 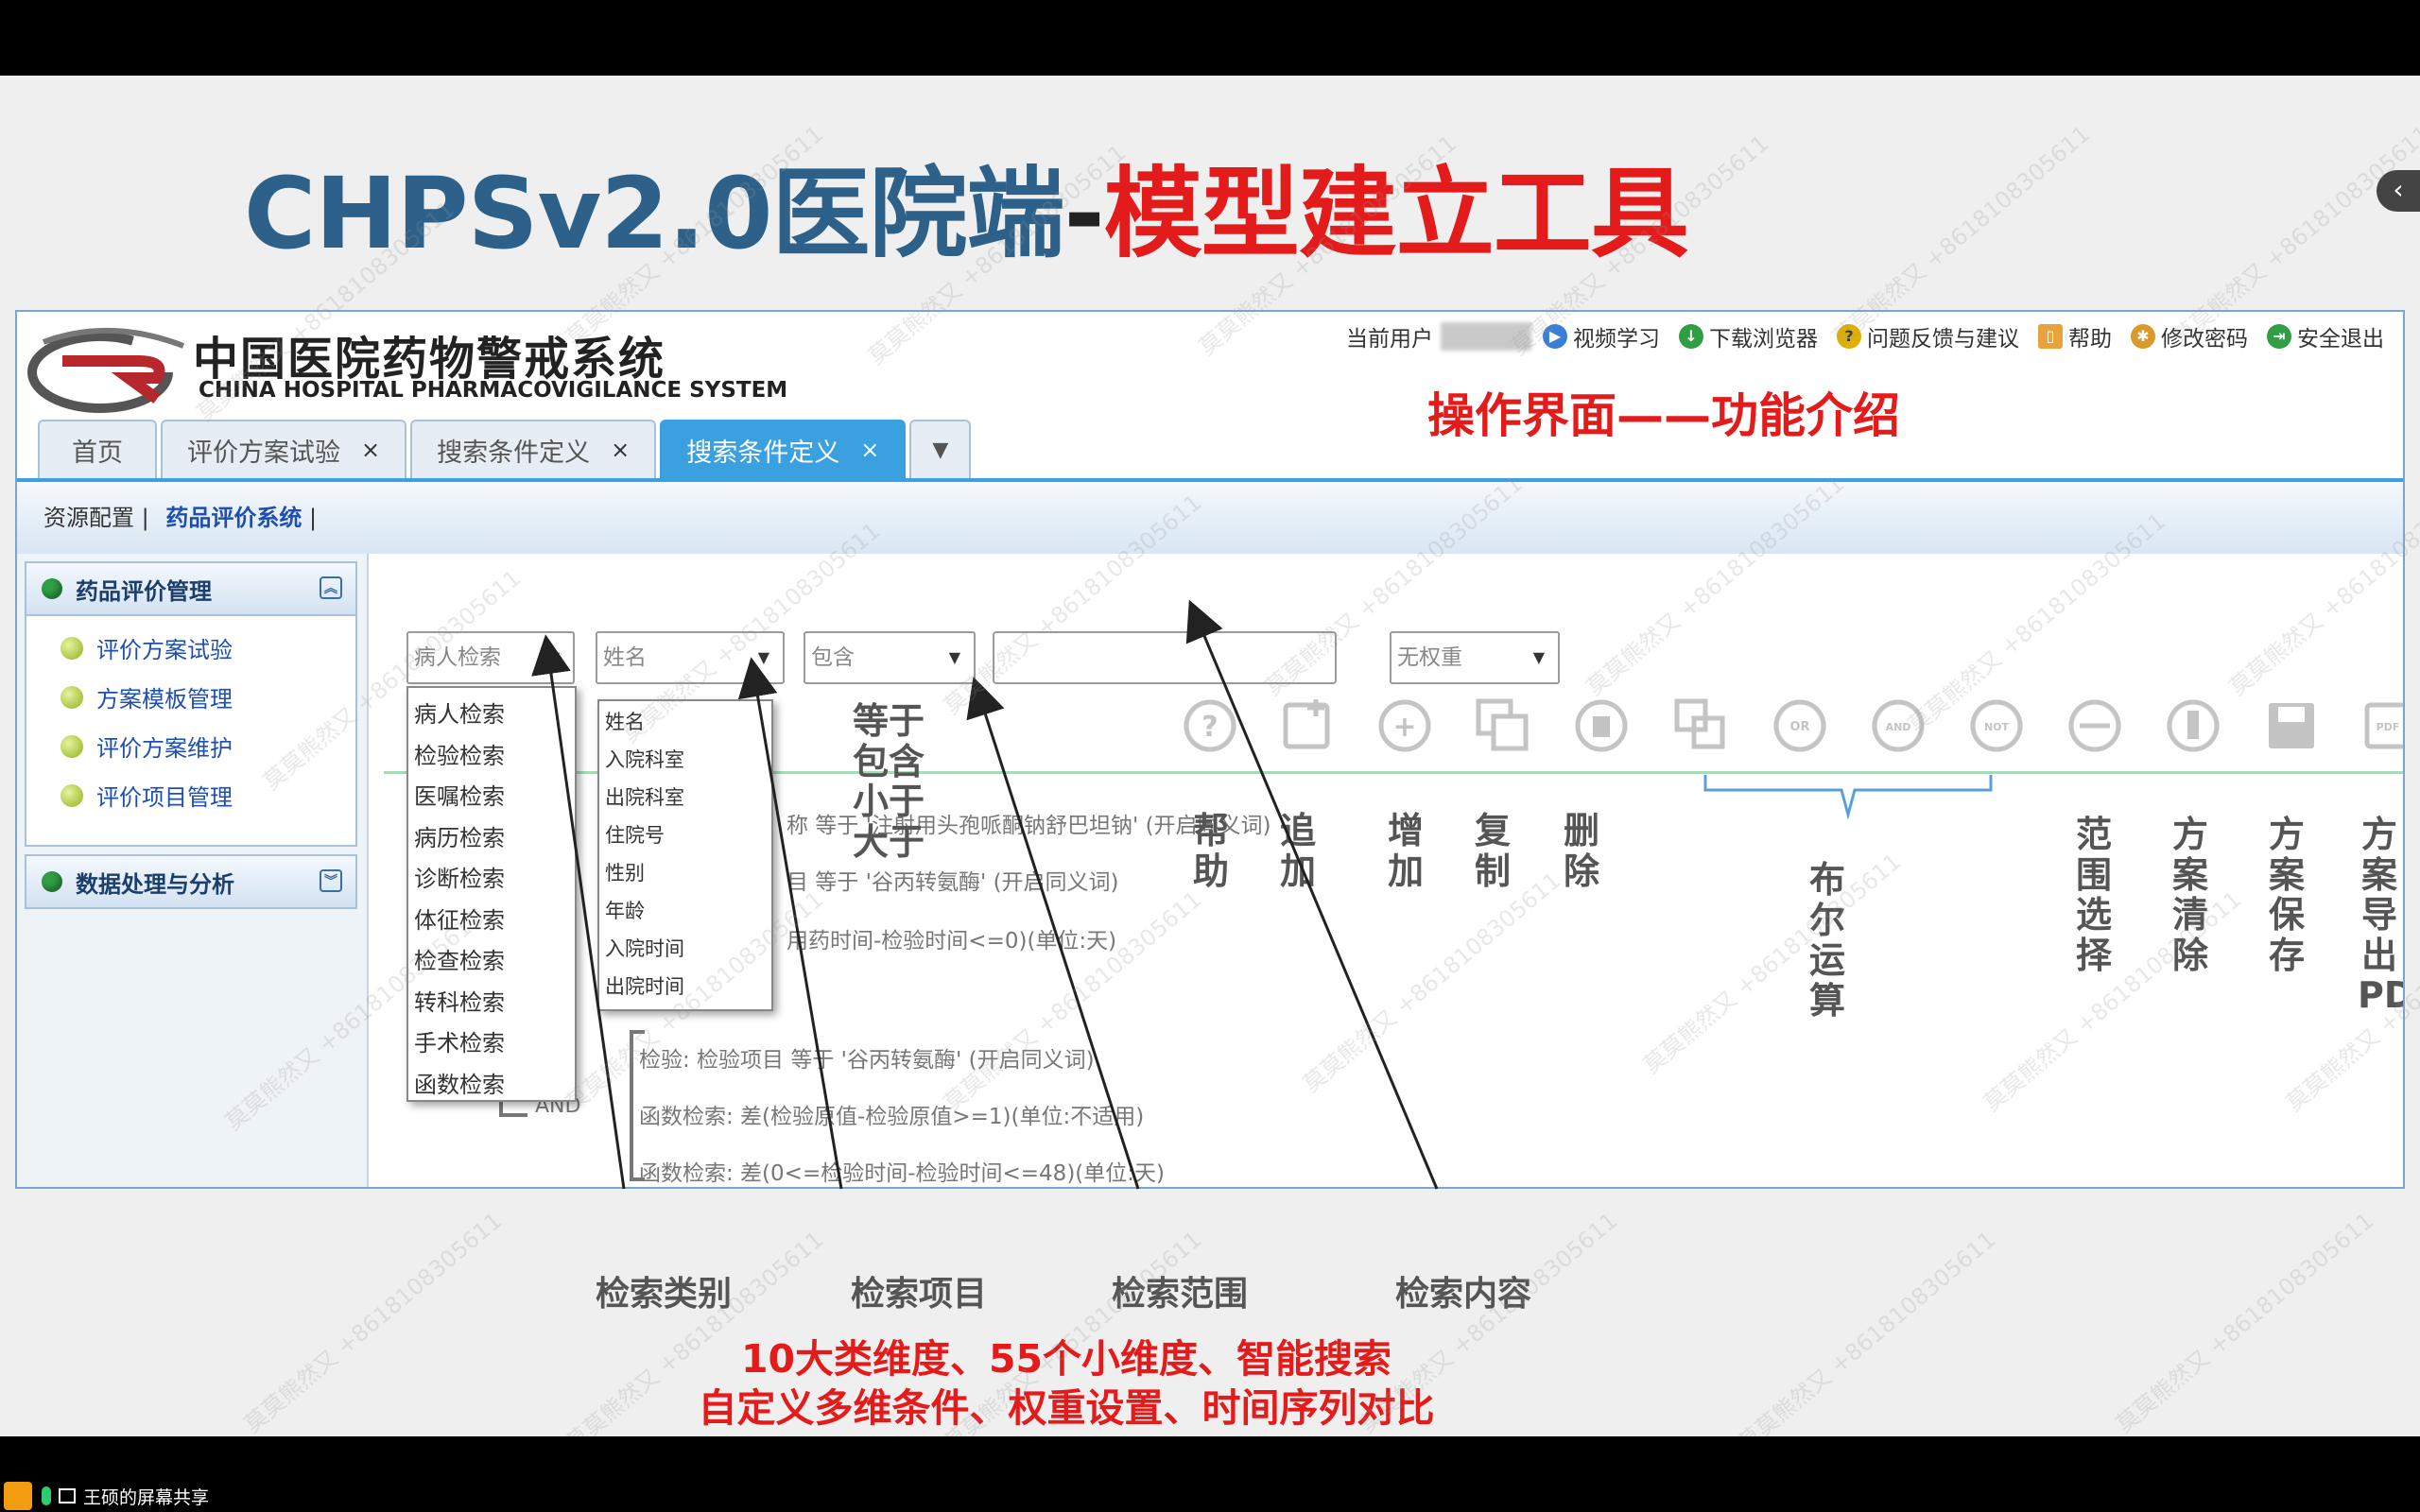 I want to click on microphone-icon, so click(x=46, y=1495).